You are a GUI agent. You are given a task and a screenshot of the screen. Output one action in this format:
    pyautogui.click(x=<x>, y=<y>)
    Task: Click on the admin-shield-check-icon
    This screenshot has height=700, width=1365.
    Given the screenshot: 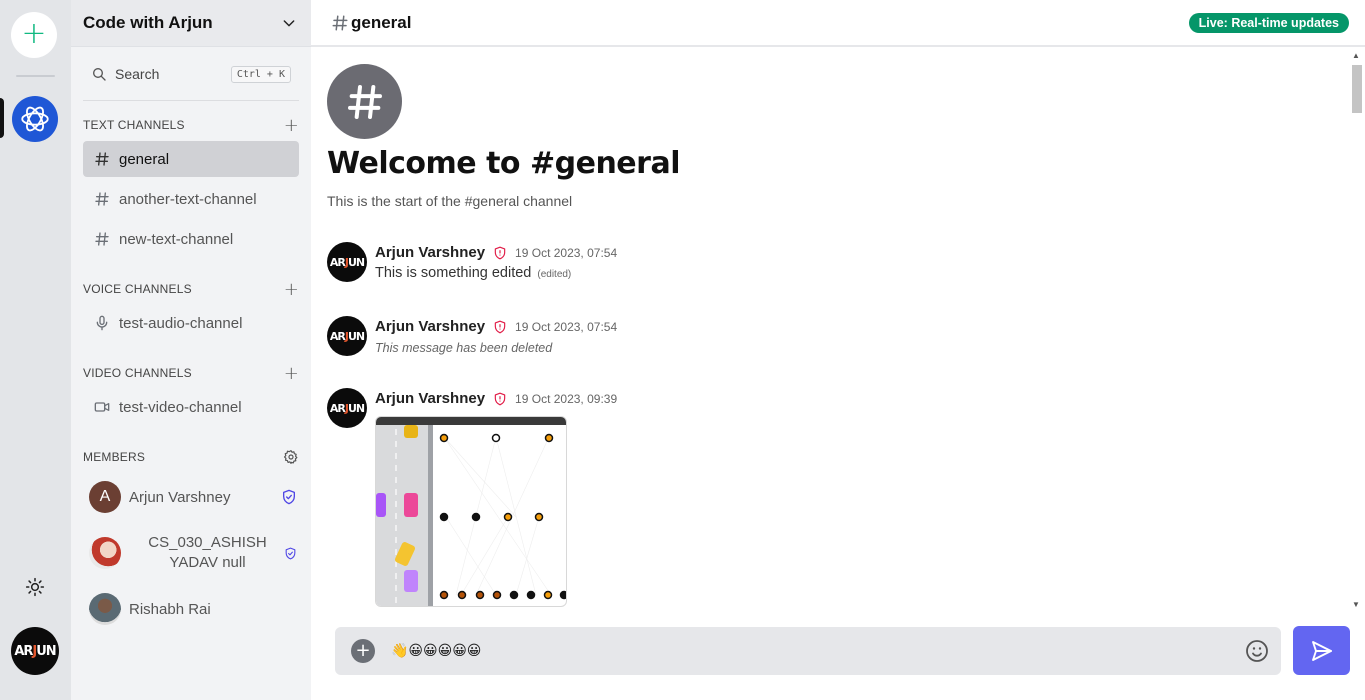 What is the action you would take?
    pyautogui.click(x=289, y=497)
    